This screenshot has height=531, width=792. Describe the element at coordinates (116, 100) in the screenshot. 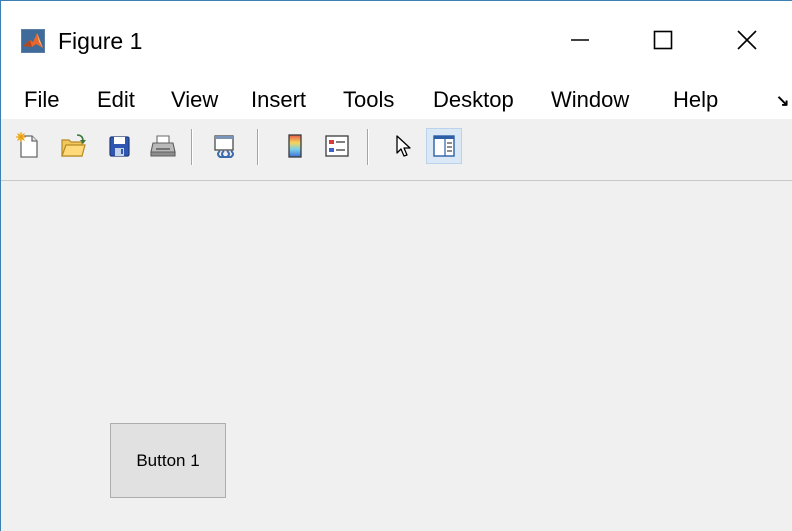

I see `menu-edit: Edit` at that location.